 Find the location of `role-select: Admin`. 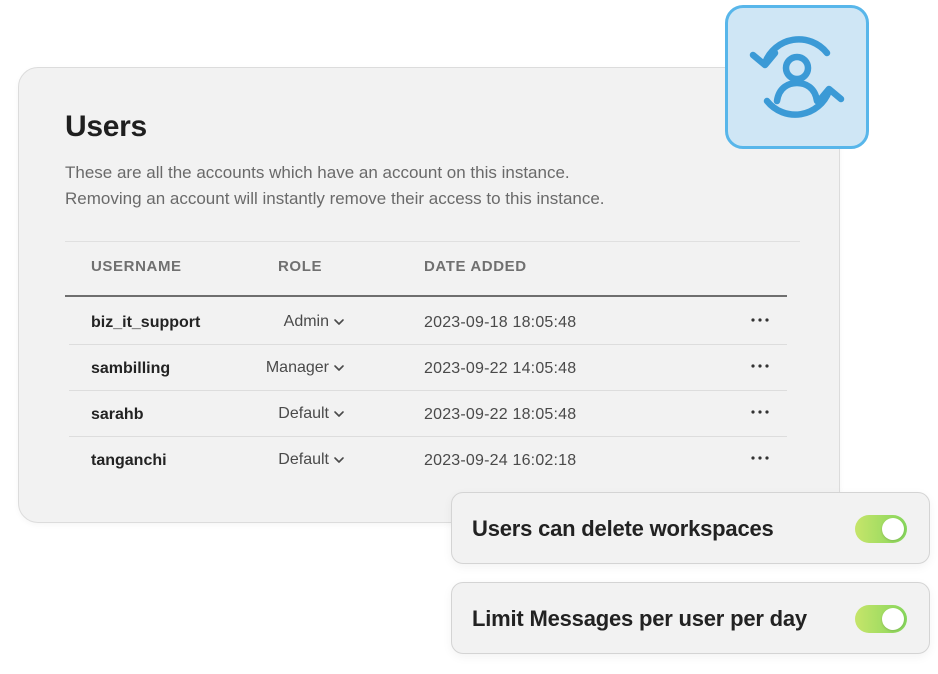

role-select: Admin is located at coordinates (314, 322).